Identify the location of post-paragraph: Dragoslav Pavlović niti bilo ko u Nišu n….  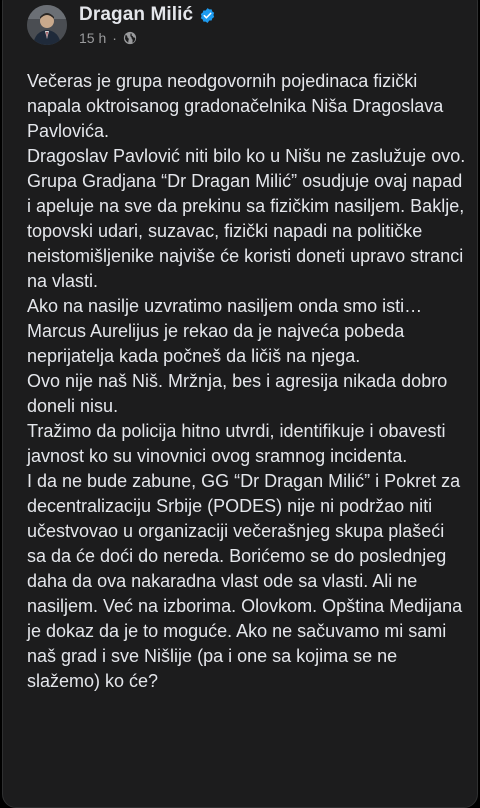
(246, 156).